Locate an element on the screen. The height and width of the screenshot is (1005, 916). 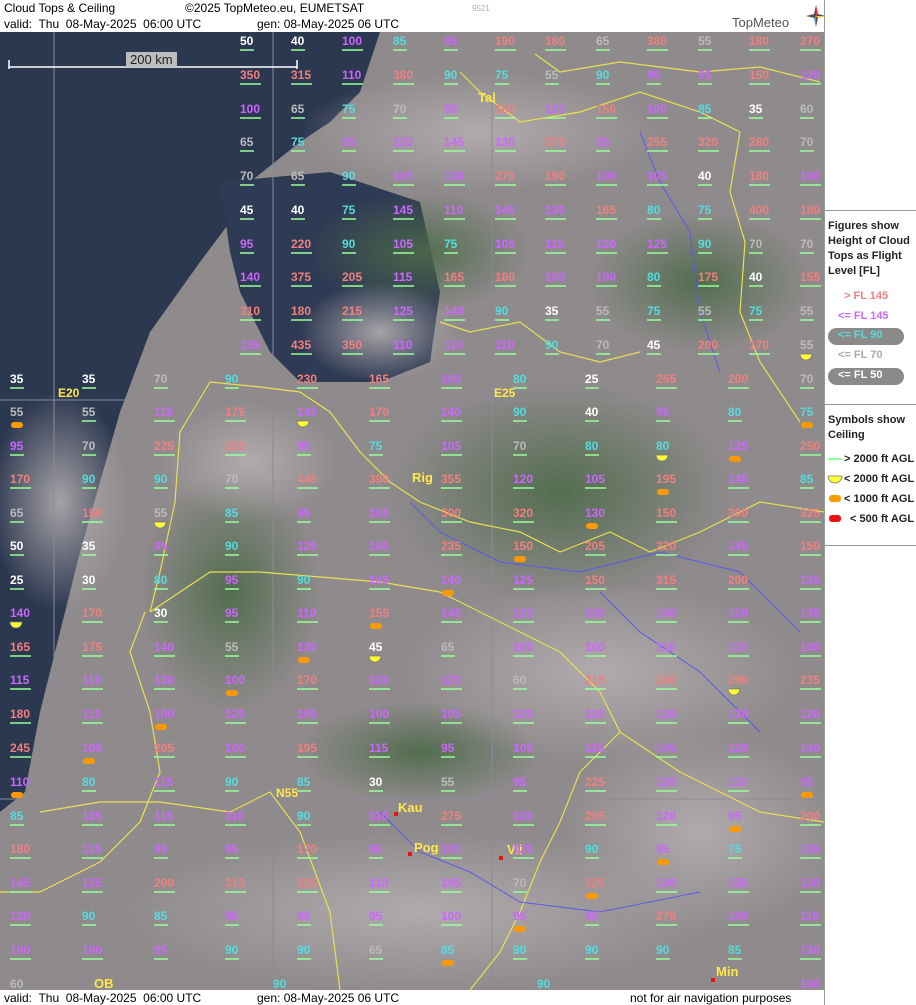
legend-separator is located at coordinates (870, 210).